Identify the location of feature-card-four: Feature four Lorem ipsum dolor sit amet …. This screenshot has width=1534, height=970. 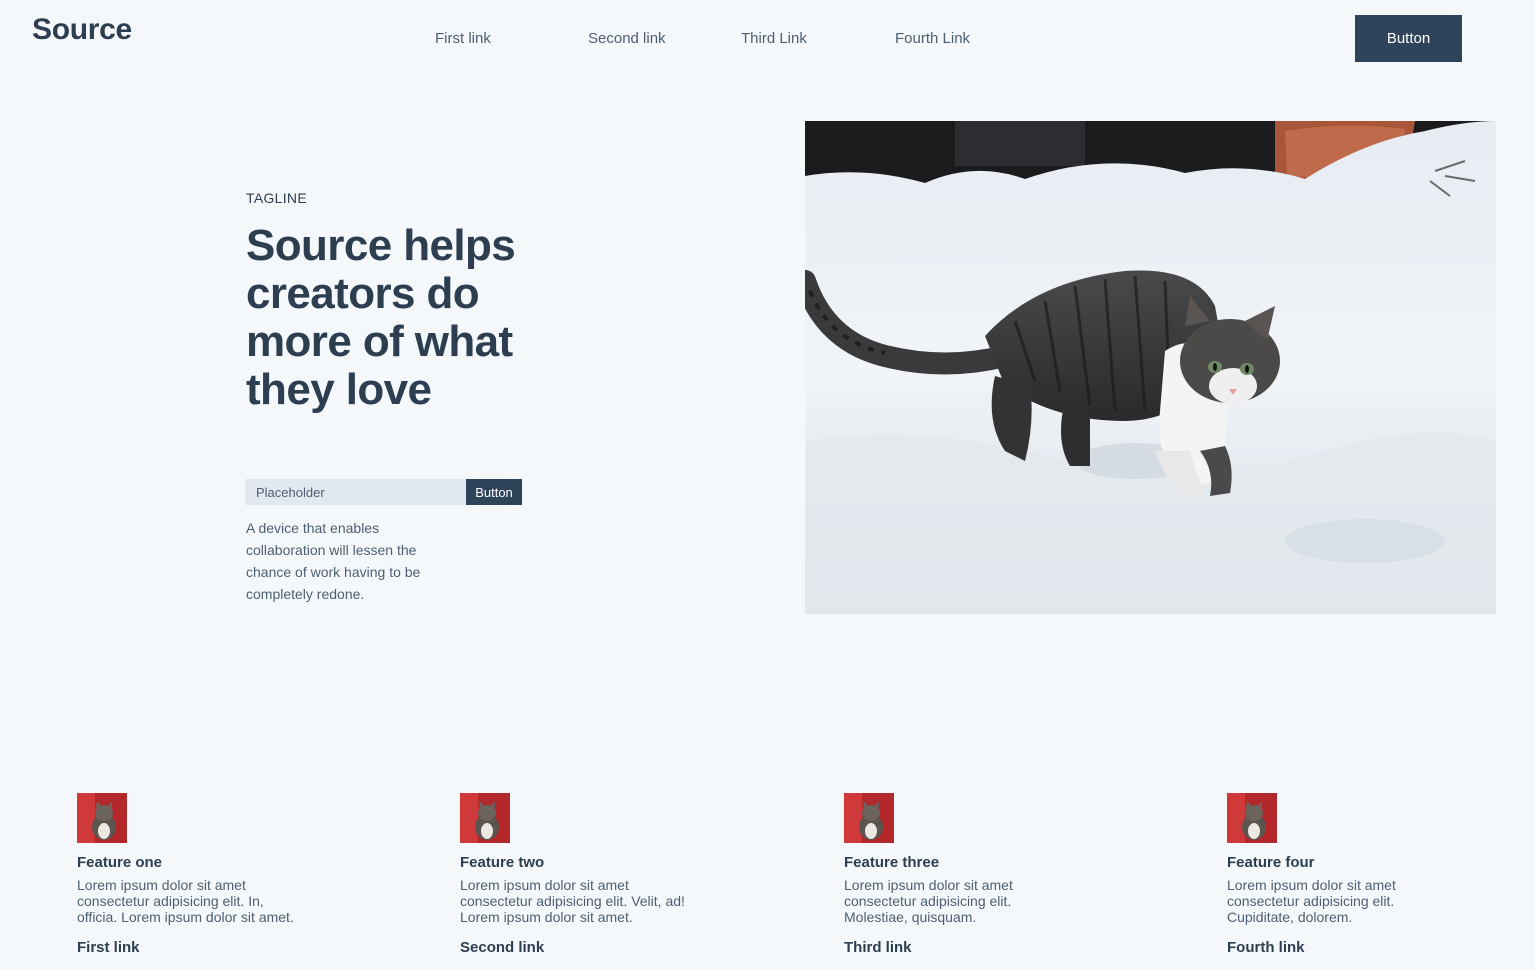
(1342, 874).